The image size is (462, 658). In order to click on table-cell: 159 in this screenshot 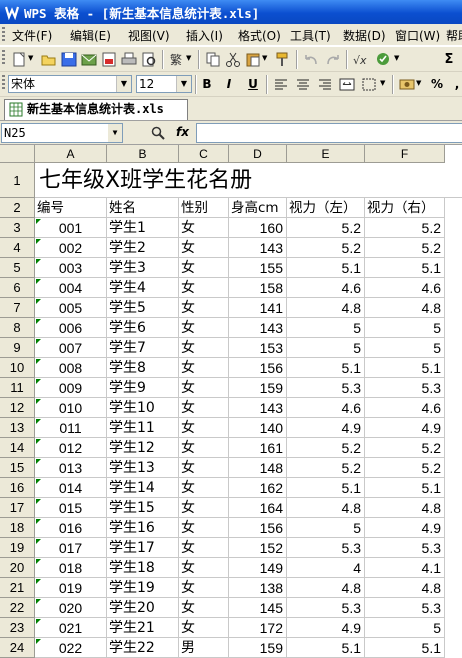, I will do `click(258, 648)`.